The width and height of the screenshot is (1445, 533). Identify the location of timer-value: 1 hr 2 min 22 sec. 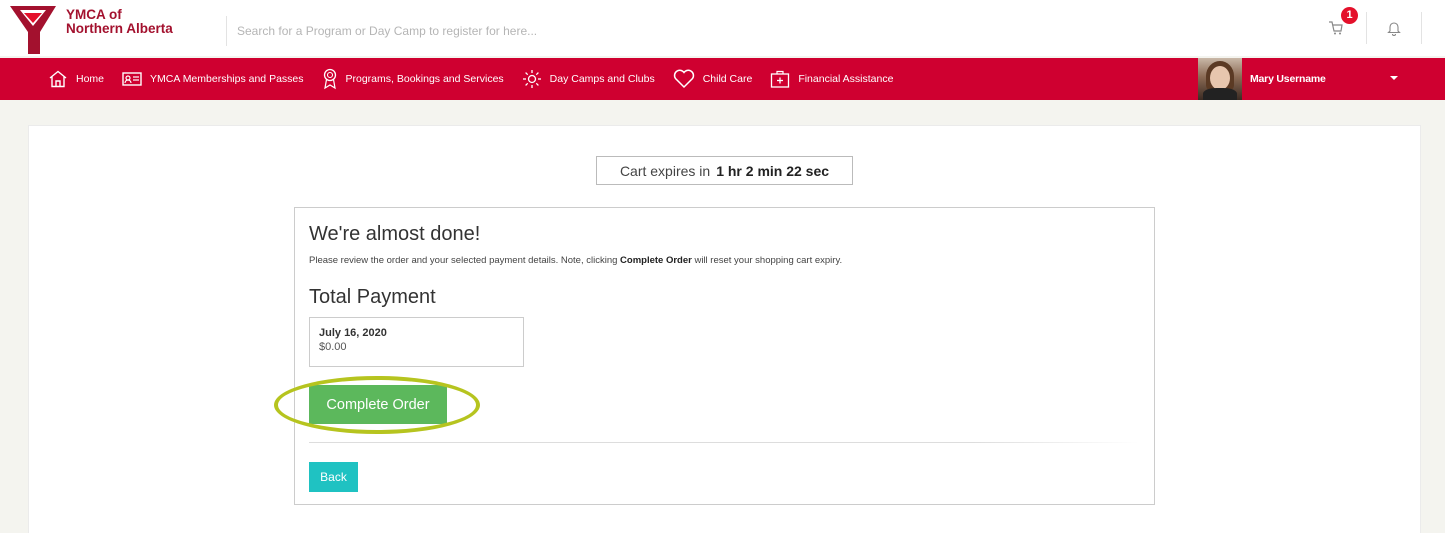
(773, 170).